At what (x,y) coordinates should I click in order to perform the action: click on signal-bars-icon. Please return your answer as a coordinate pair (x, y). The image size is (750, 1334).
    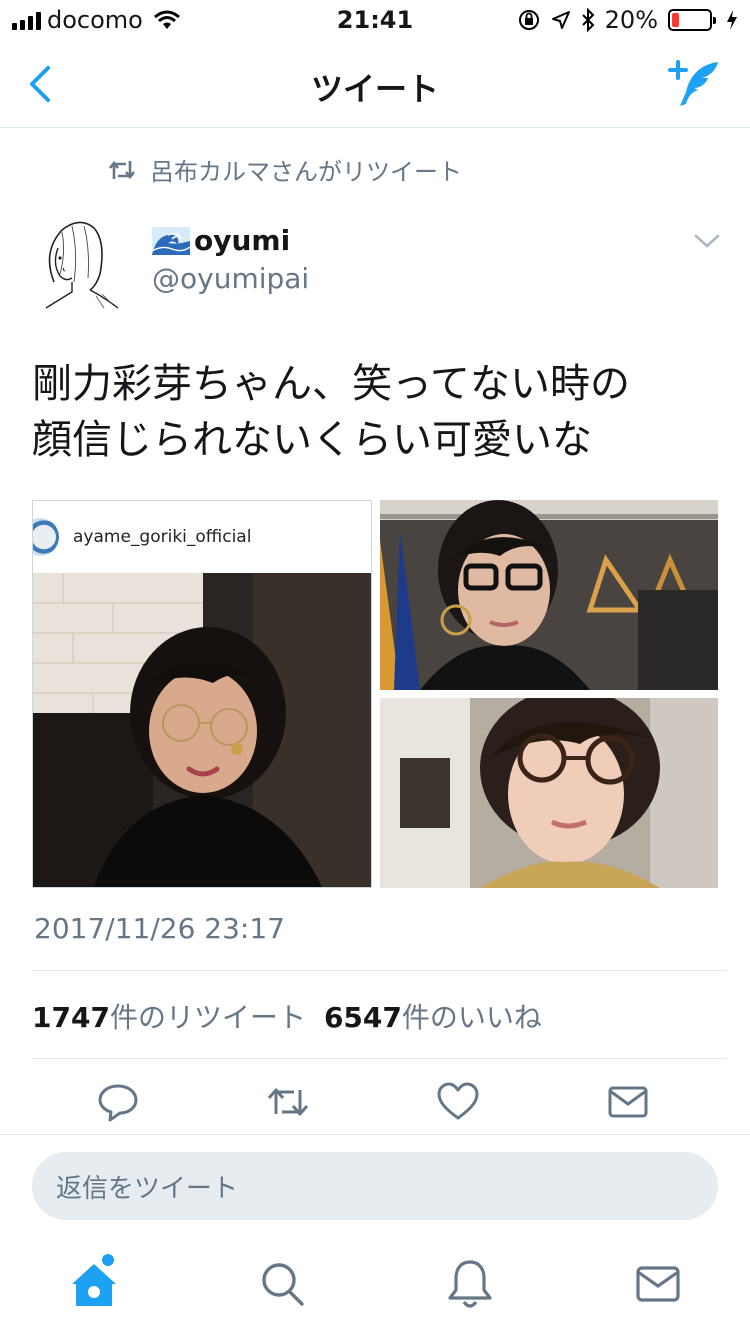
    Looking at the image, I should click on (26, 20).